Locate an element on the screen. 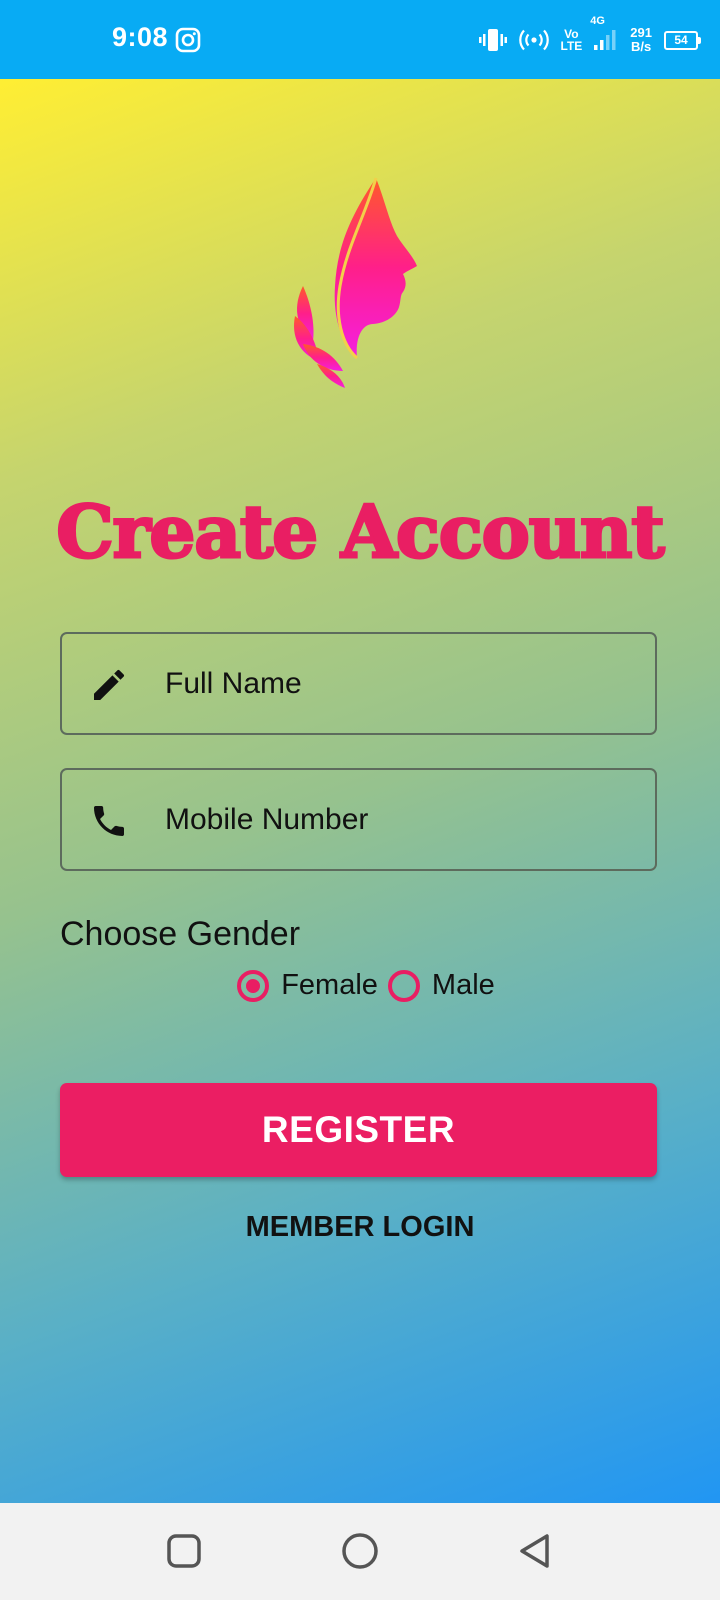 Image resolution: width=720 pixels, height=1600 pixels. full-name-field is located at coordinates (358, 683).